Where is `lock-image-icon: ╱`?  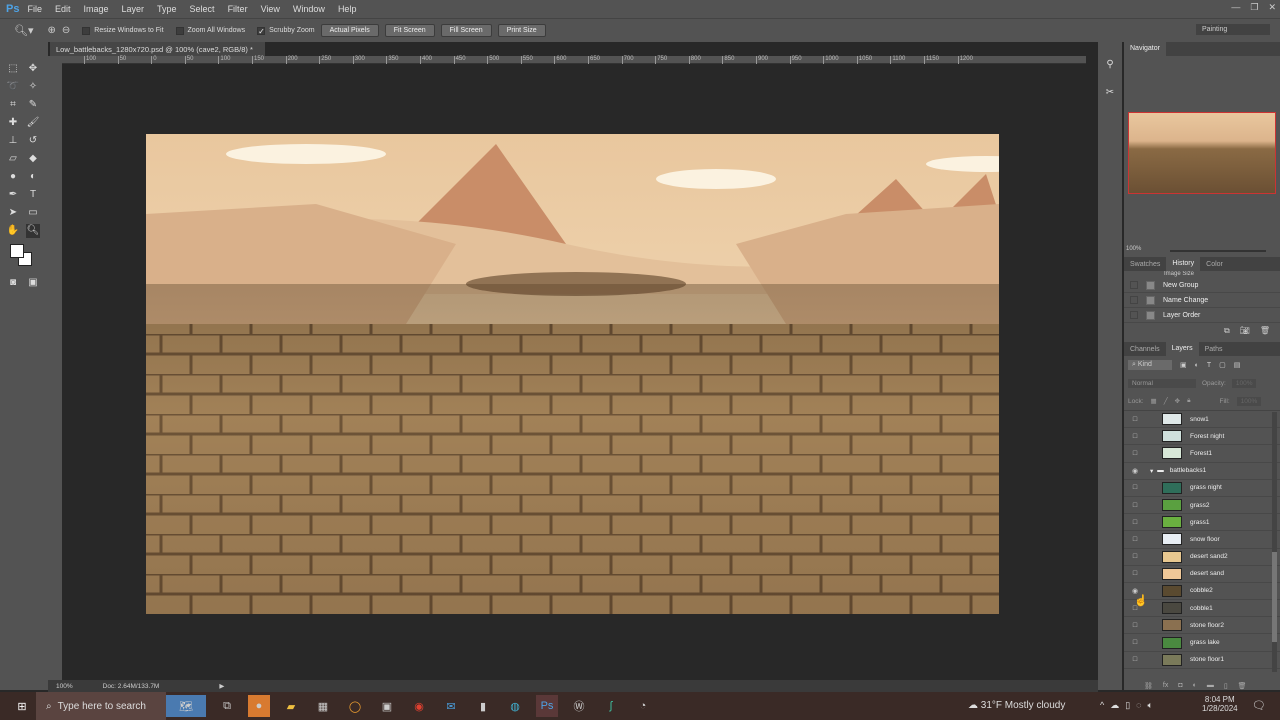 lock-image-icon: ╱ is located at coordinates (1166, 401).